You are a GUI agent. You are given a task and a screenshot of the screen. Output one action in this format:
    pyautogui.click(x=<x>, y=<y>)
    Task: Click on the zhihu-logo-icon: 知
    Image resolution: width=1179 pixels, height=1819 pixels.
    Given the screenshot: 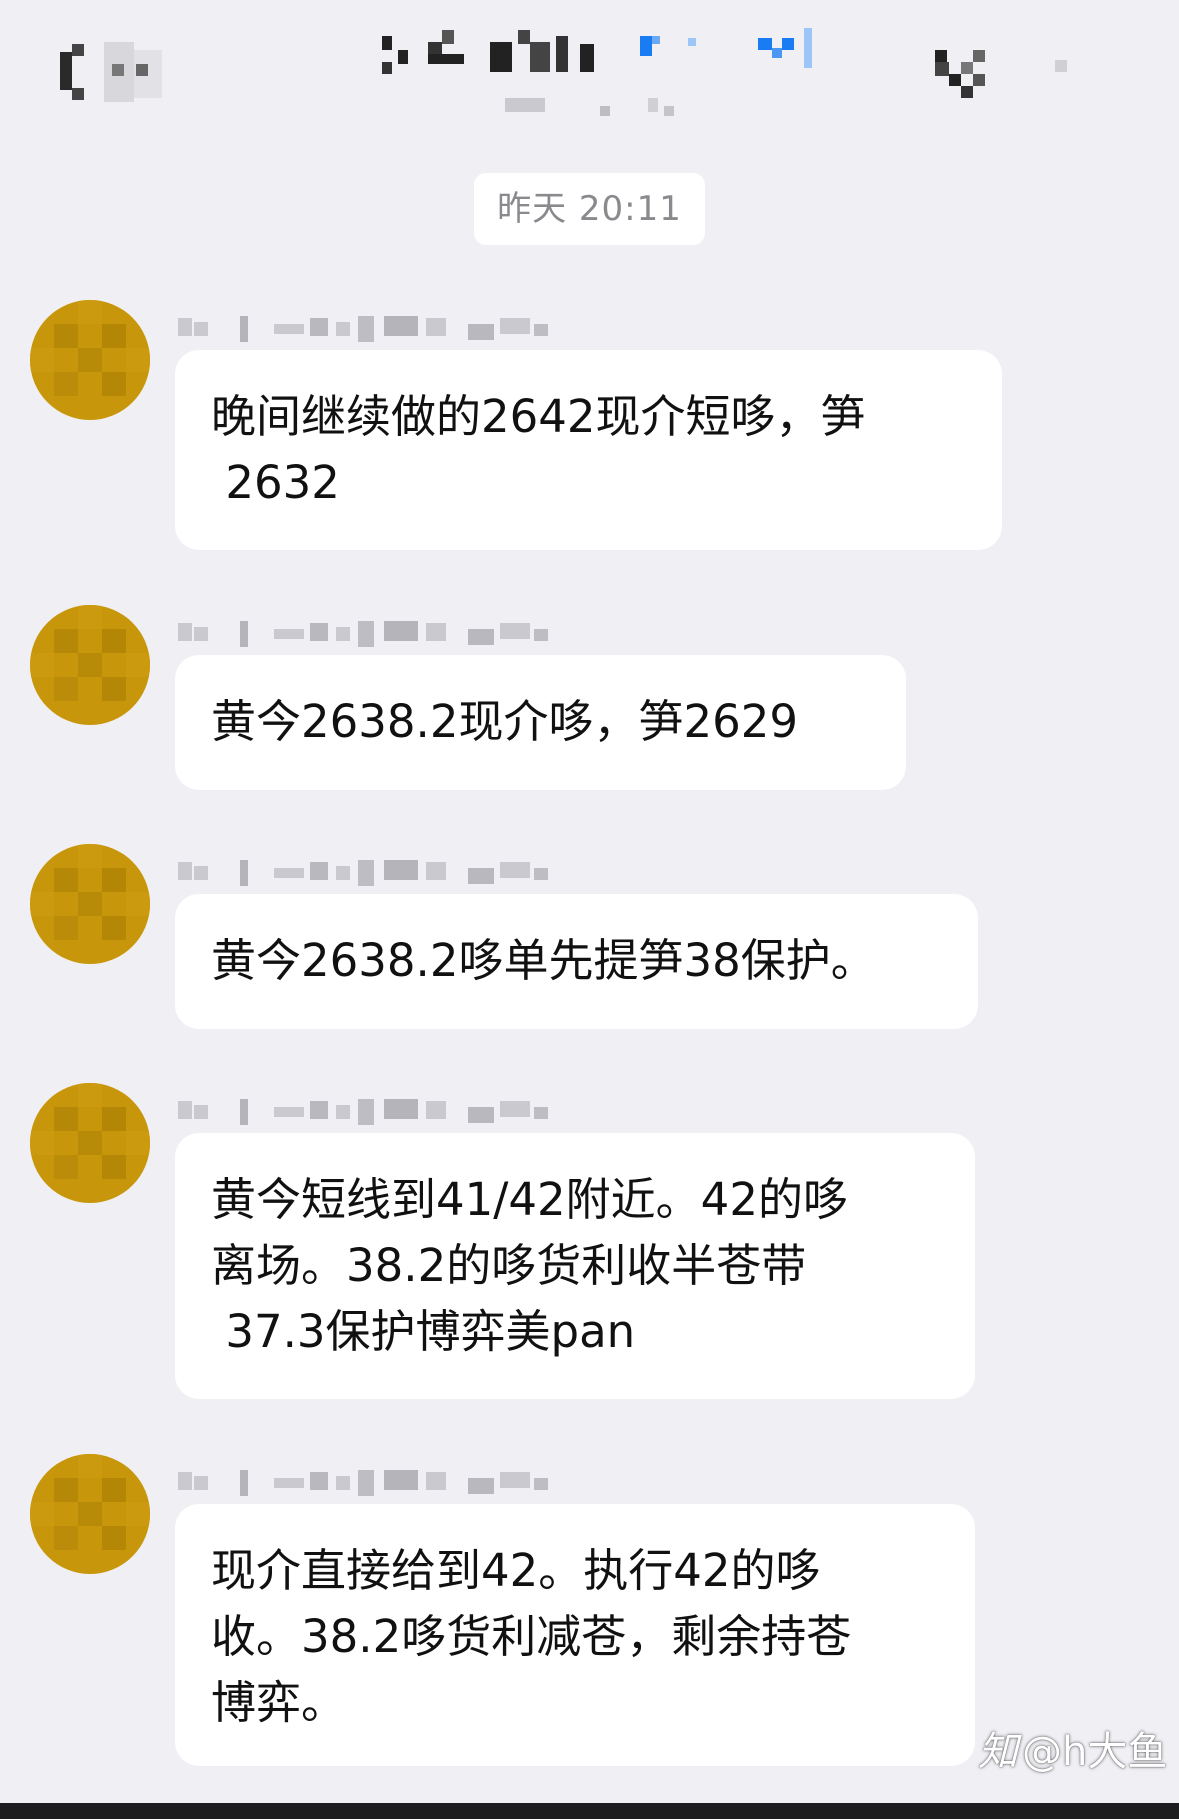 What is the action you would take?
    pyautogui.click(x=998, y=1752)
    